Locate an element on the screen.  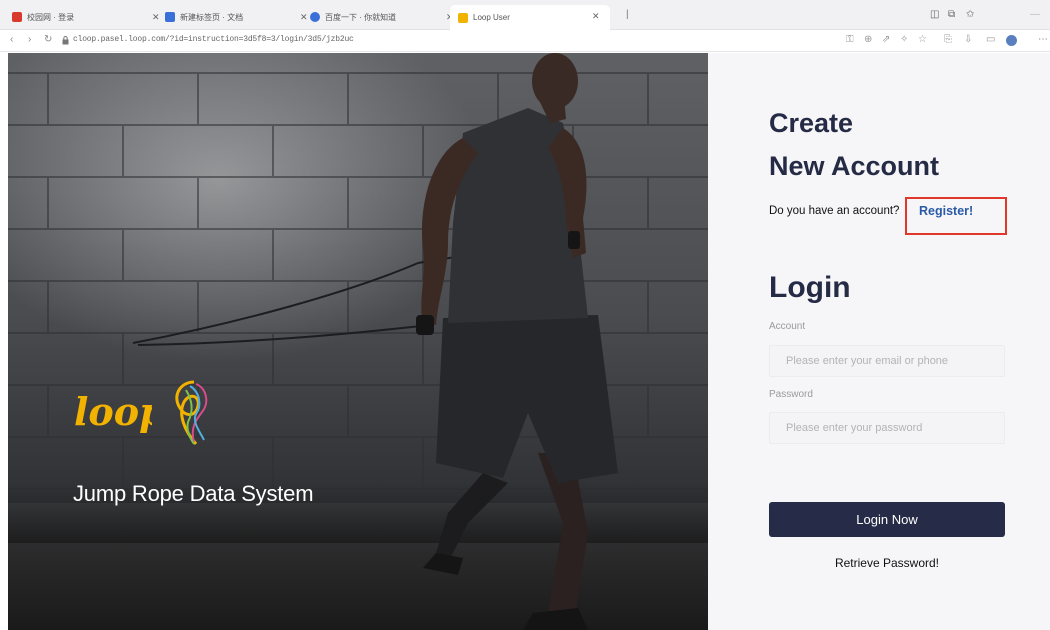
svg-text: loop is located at coordinates (113, 411).